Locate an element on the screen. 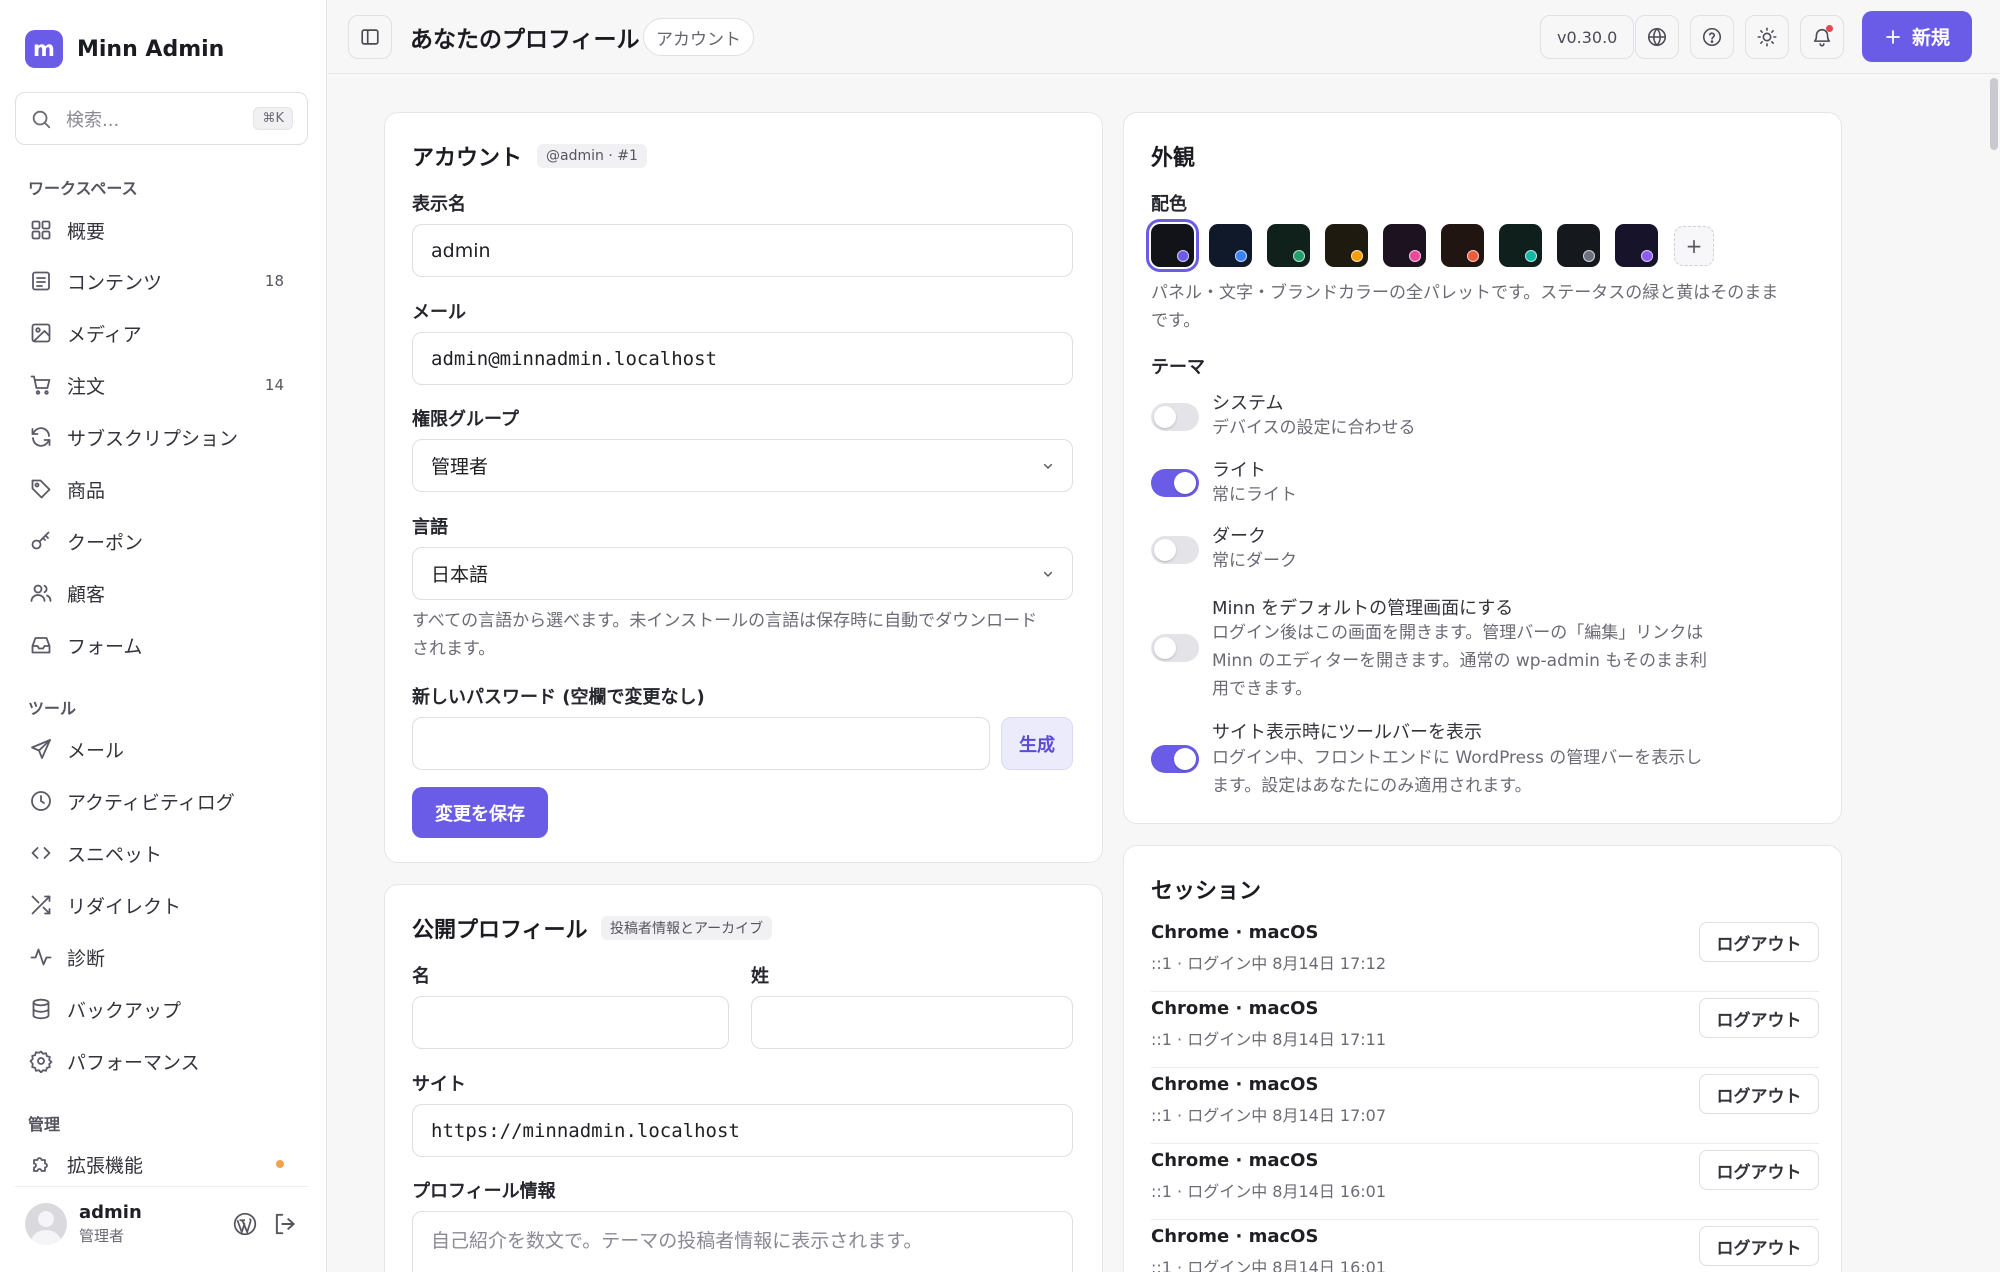  theme-dark-toggle is located at coordinates (1175, 550).